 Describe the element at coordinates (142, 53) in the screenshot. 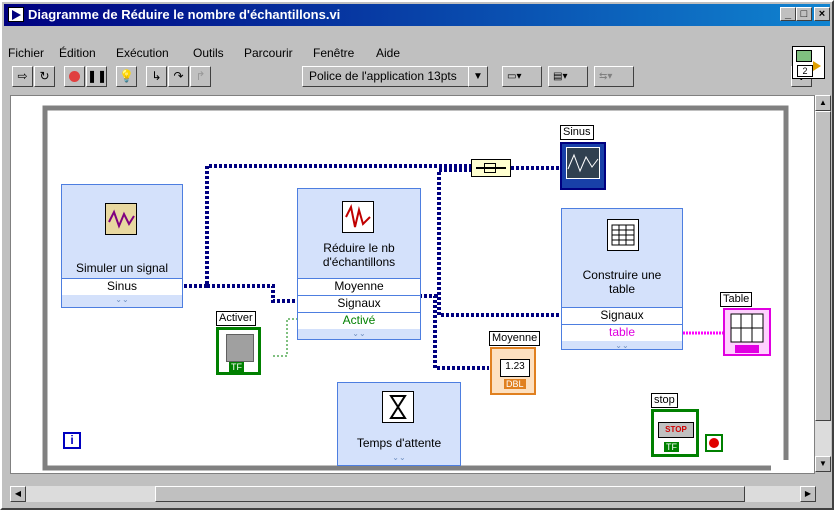

I see `menu-execution: Exécution` at that location.